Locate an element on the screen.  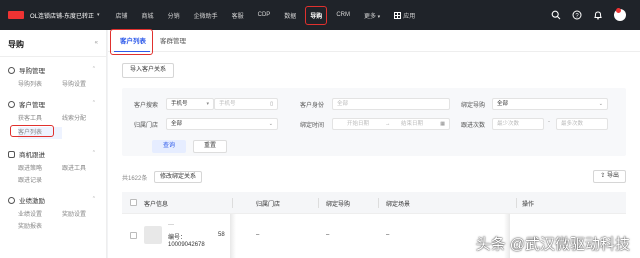
sidebar-group-opportunity-followup: 商机跟进 ⌃ 跟进策略 跟进工具 跟进记录 is located at coordinates (53, 166).